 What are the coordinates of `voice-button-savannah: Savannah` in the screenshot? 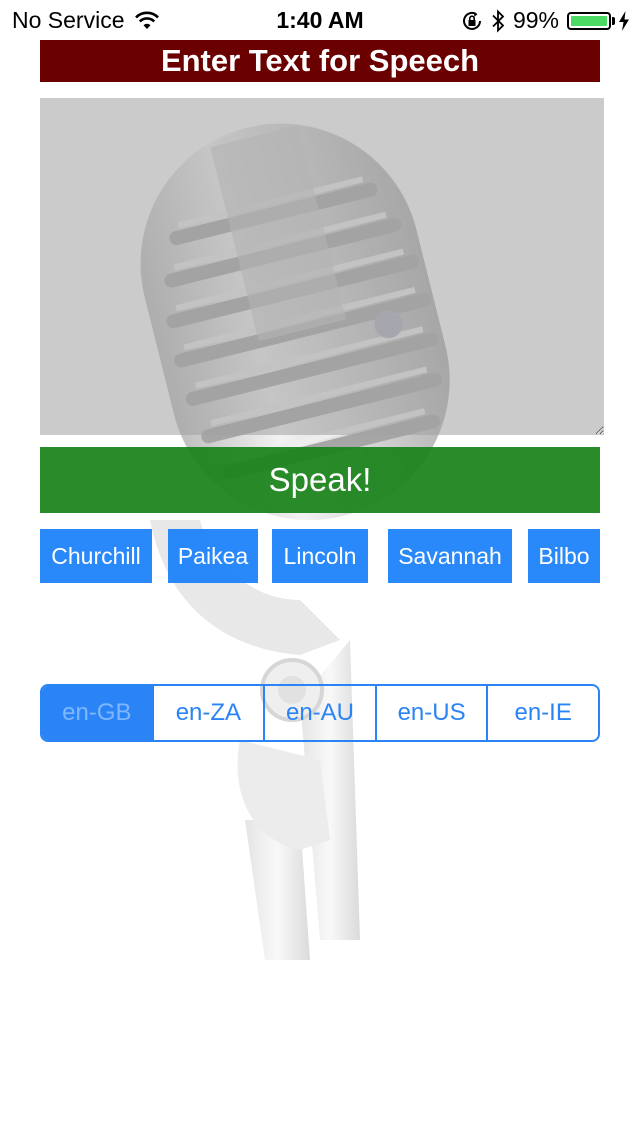 It's located at (450, 556).